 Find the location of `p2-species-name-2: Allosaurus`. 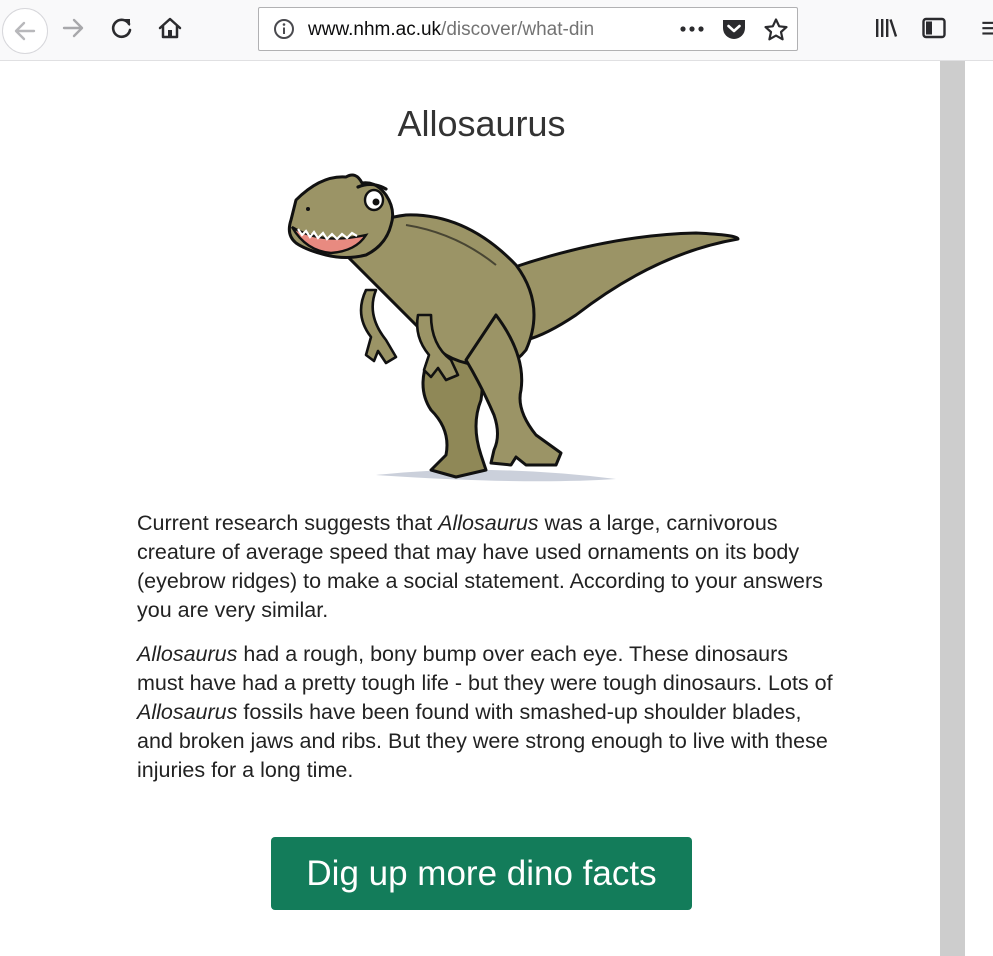

p2-species-name-2: Allosaurus is located at coordinates (187, 712).